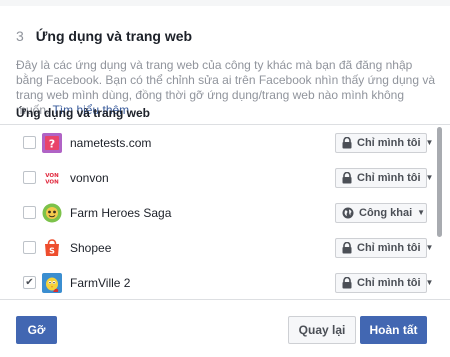 Image resolution: width=450 pixels, height=357 pixels. I want to click on nametests-icon: ?, so click(52, 142).